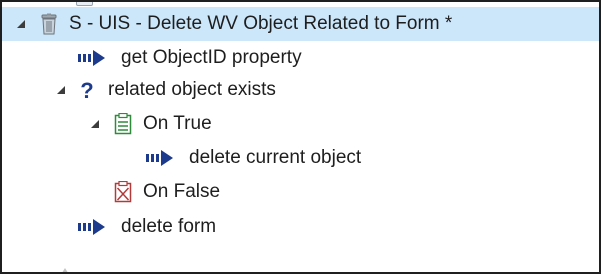 The width and height of the screenshot is (601, 274). I want to click on tree-node-on-true: On True, so click(300, 124).